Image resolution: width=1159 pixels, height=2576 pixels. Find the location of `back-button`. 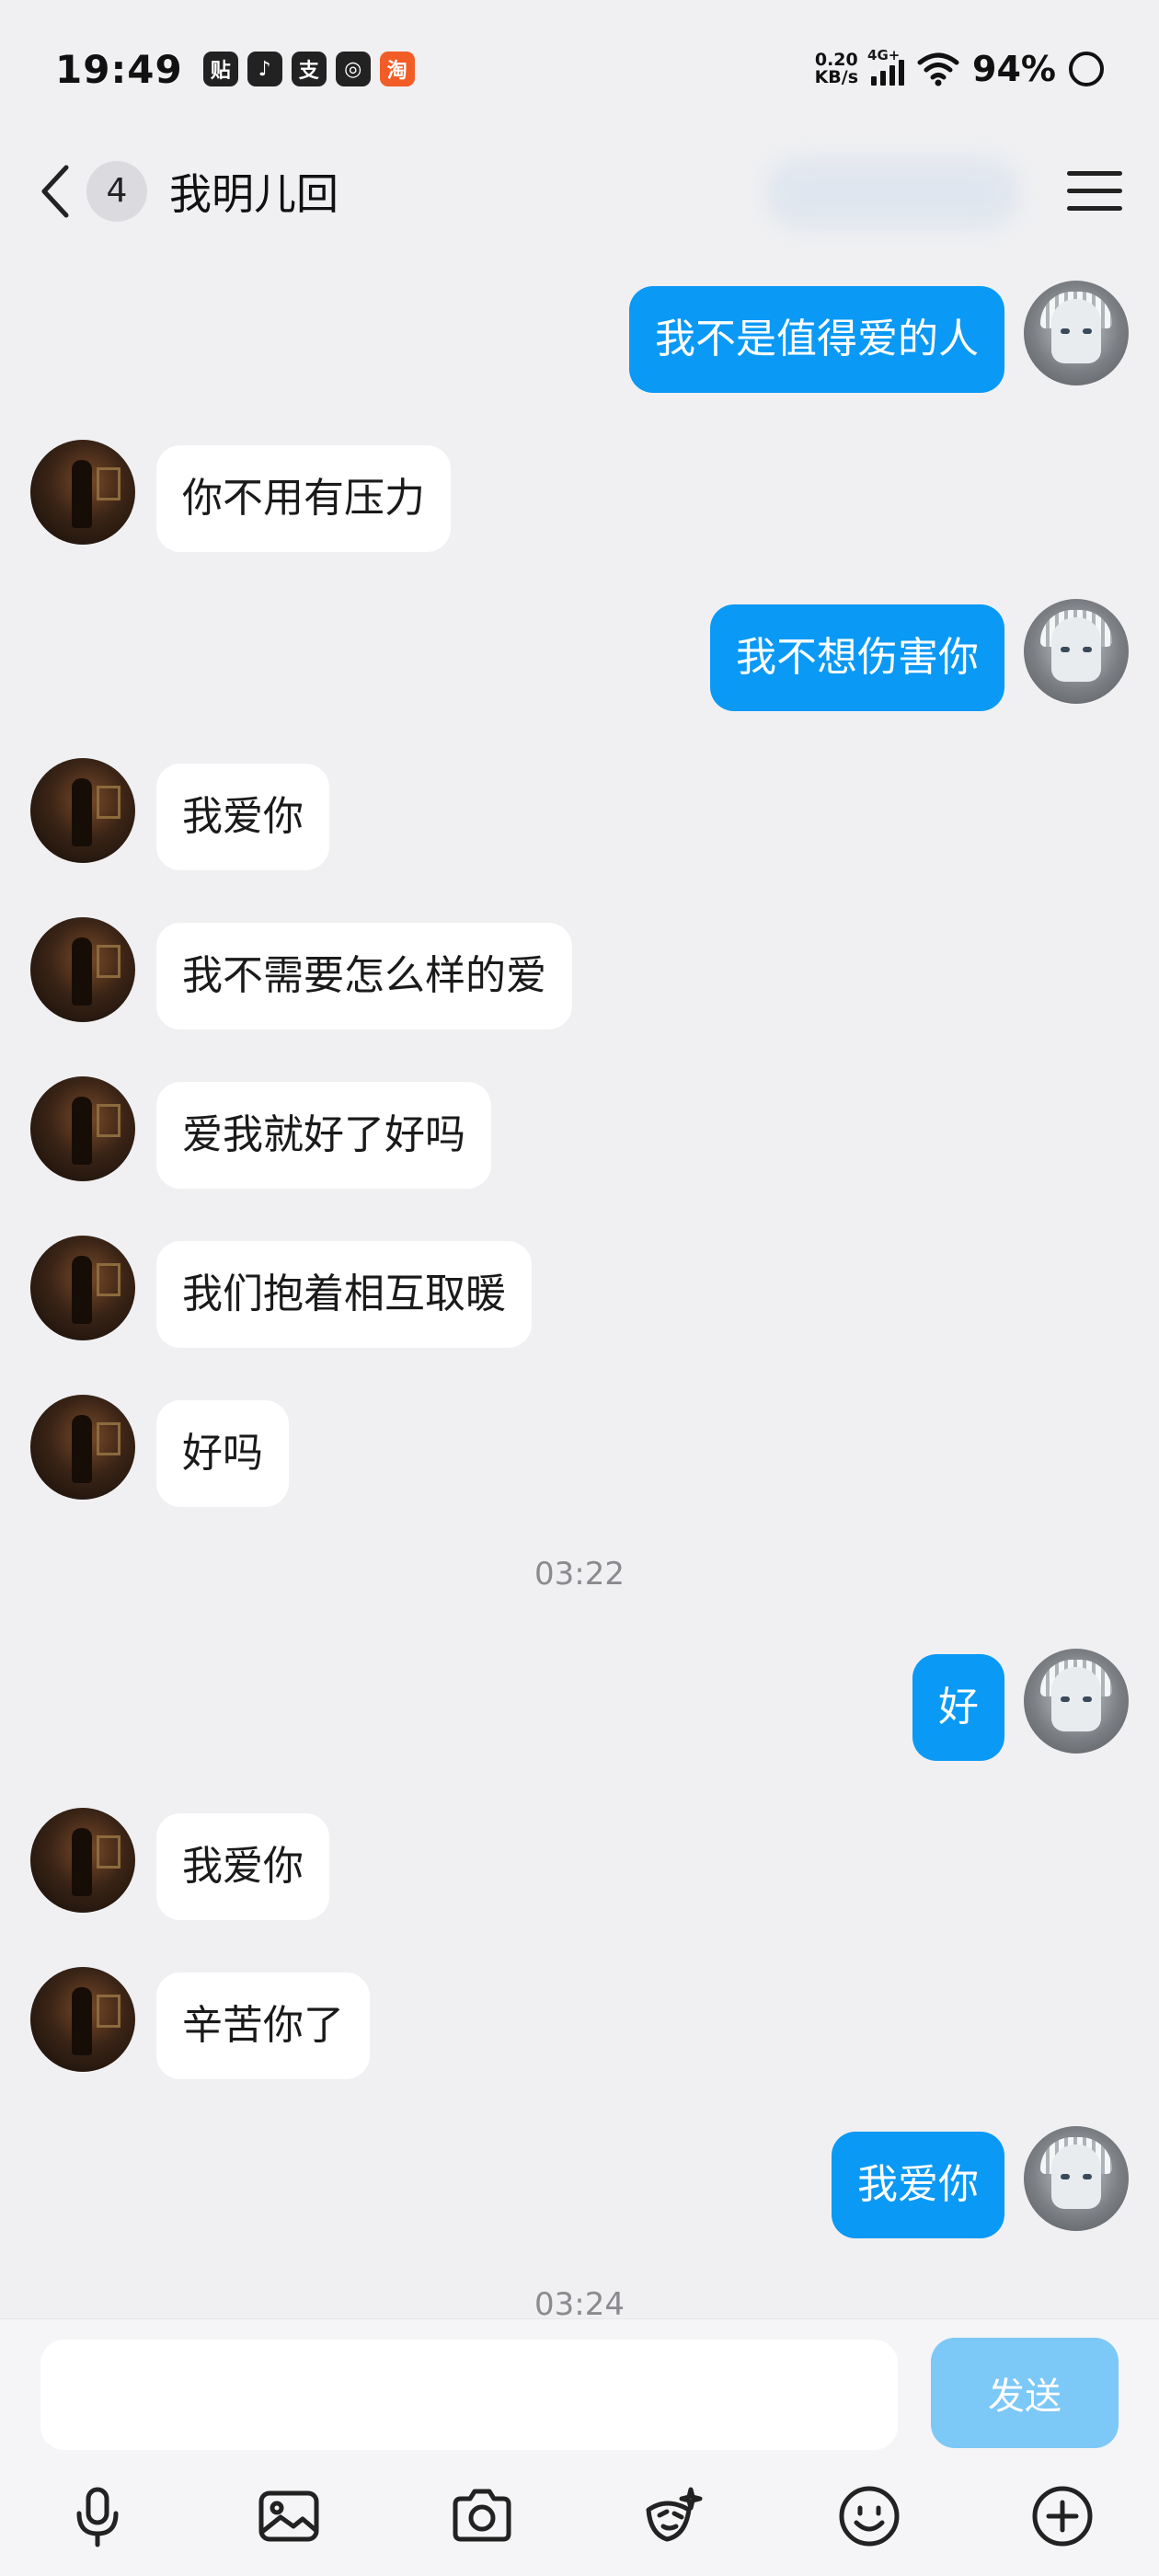

back-button is located at coordinates (55, 191).